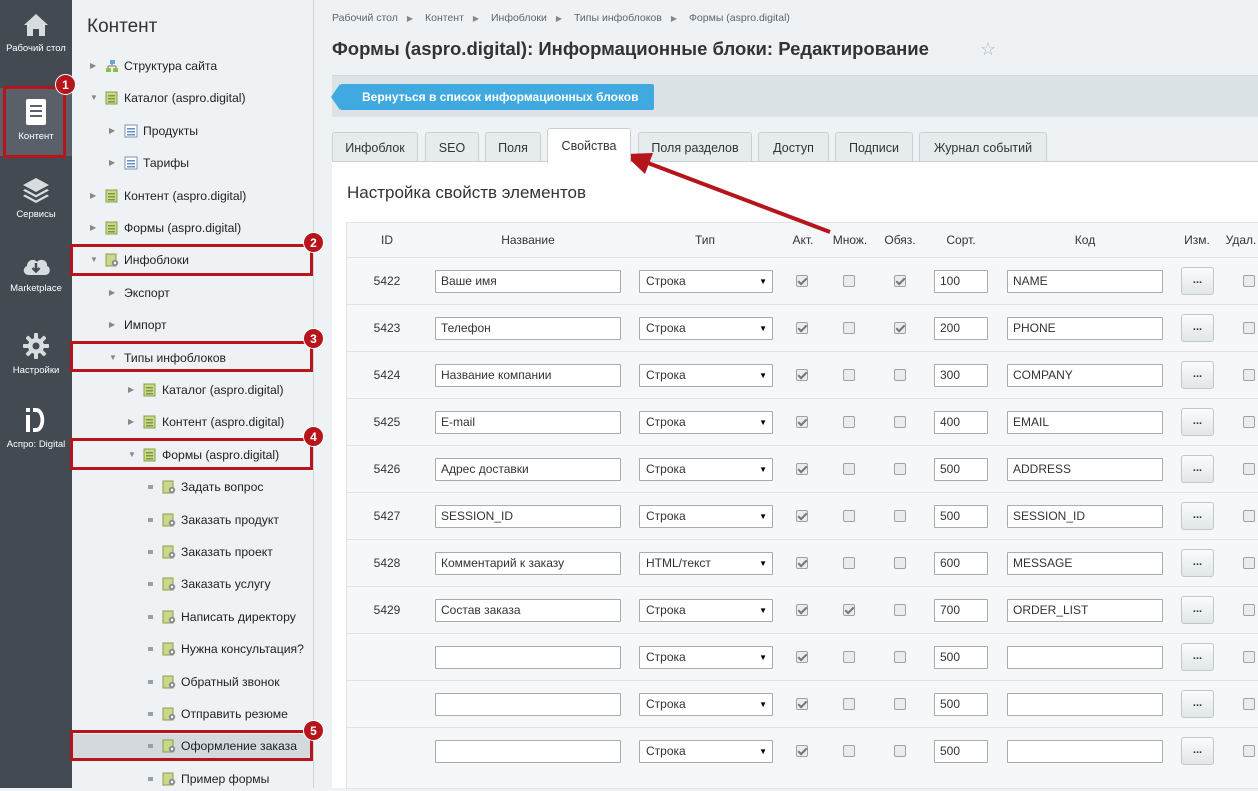  What do you see at coordinates (961, 281) in the screenshot?
I see `sort-input: 100` at bounding box center [961, 281].